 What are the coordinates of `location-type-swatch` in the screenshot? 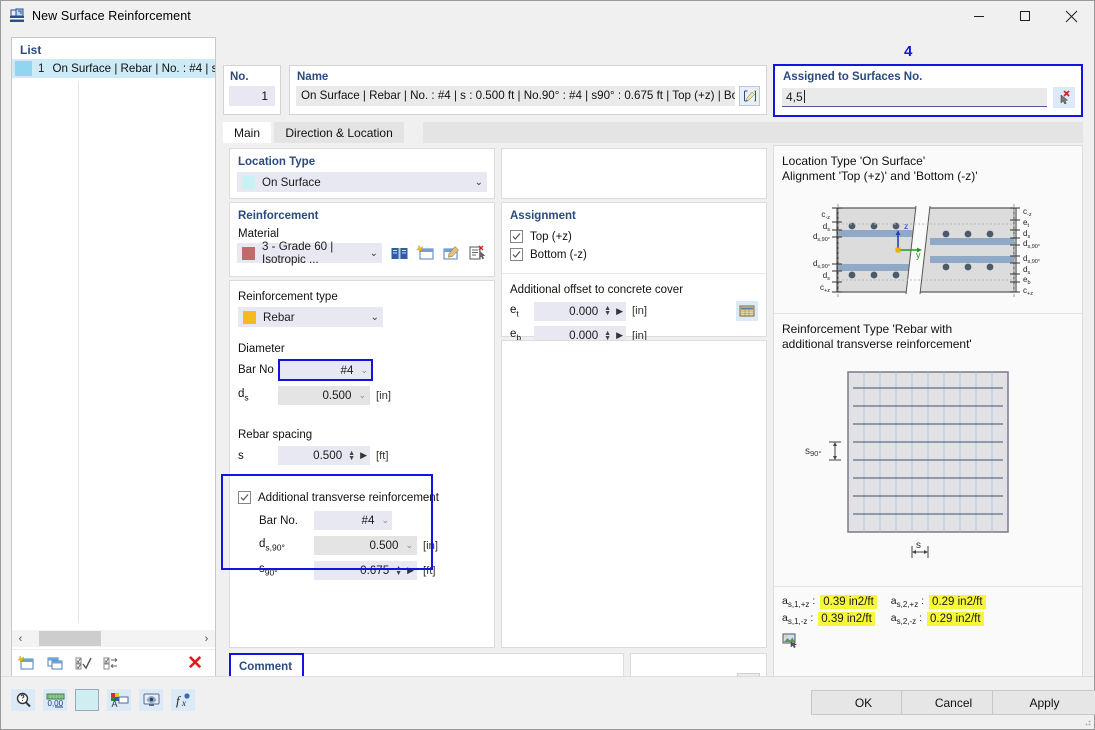 It's located at (248, 182).